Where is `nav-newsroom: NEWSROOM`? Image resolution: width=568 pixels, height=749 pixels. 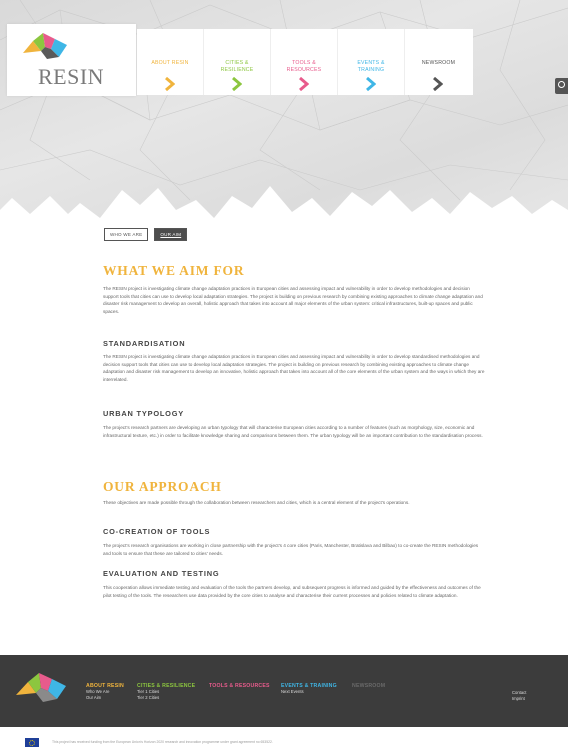 nav-newsroom: NEWSROOM is located at coordinates (438, 62).